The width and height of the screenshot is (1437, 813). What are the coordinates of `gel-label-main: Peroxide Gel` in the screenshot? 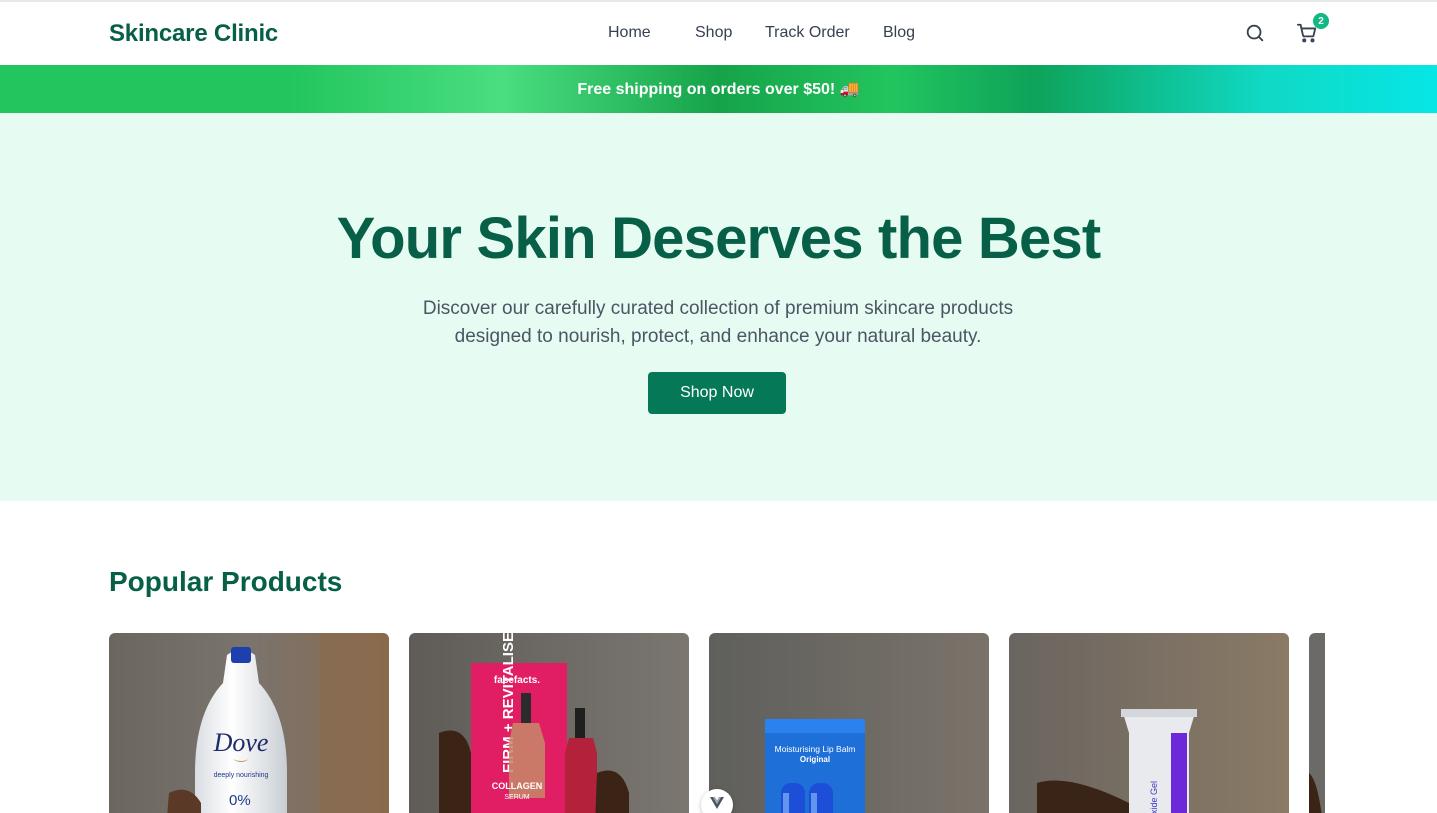 It's located at (1154, 797).